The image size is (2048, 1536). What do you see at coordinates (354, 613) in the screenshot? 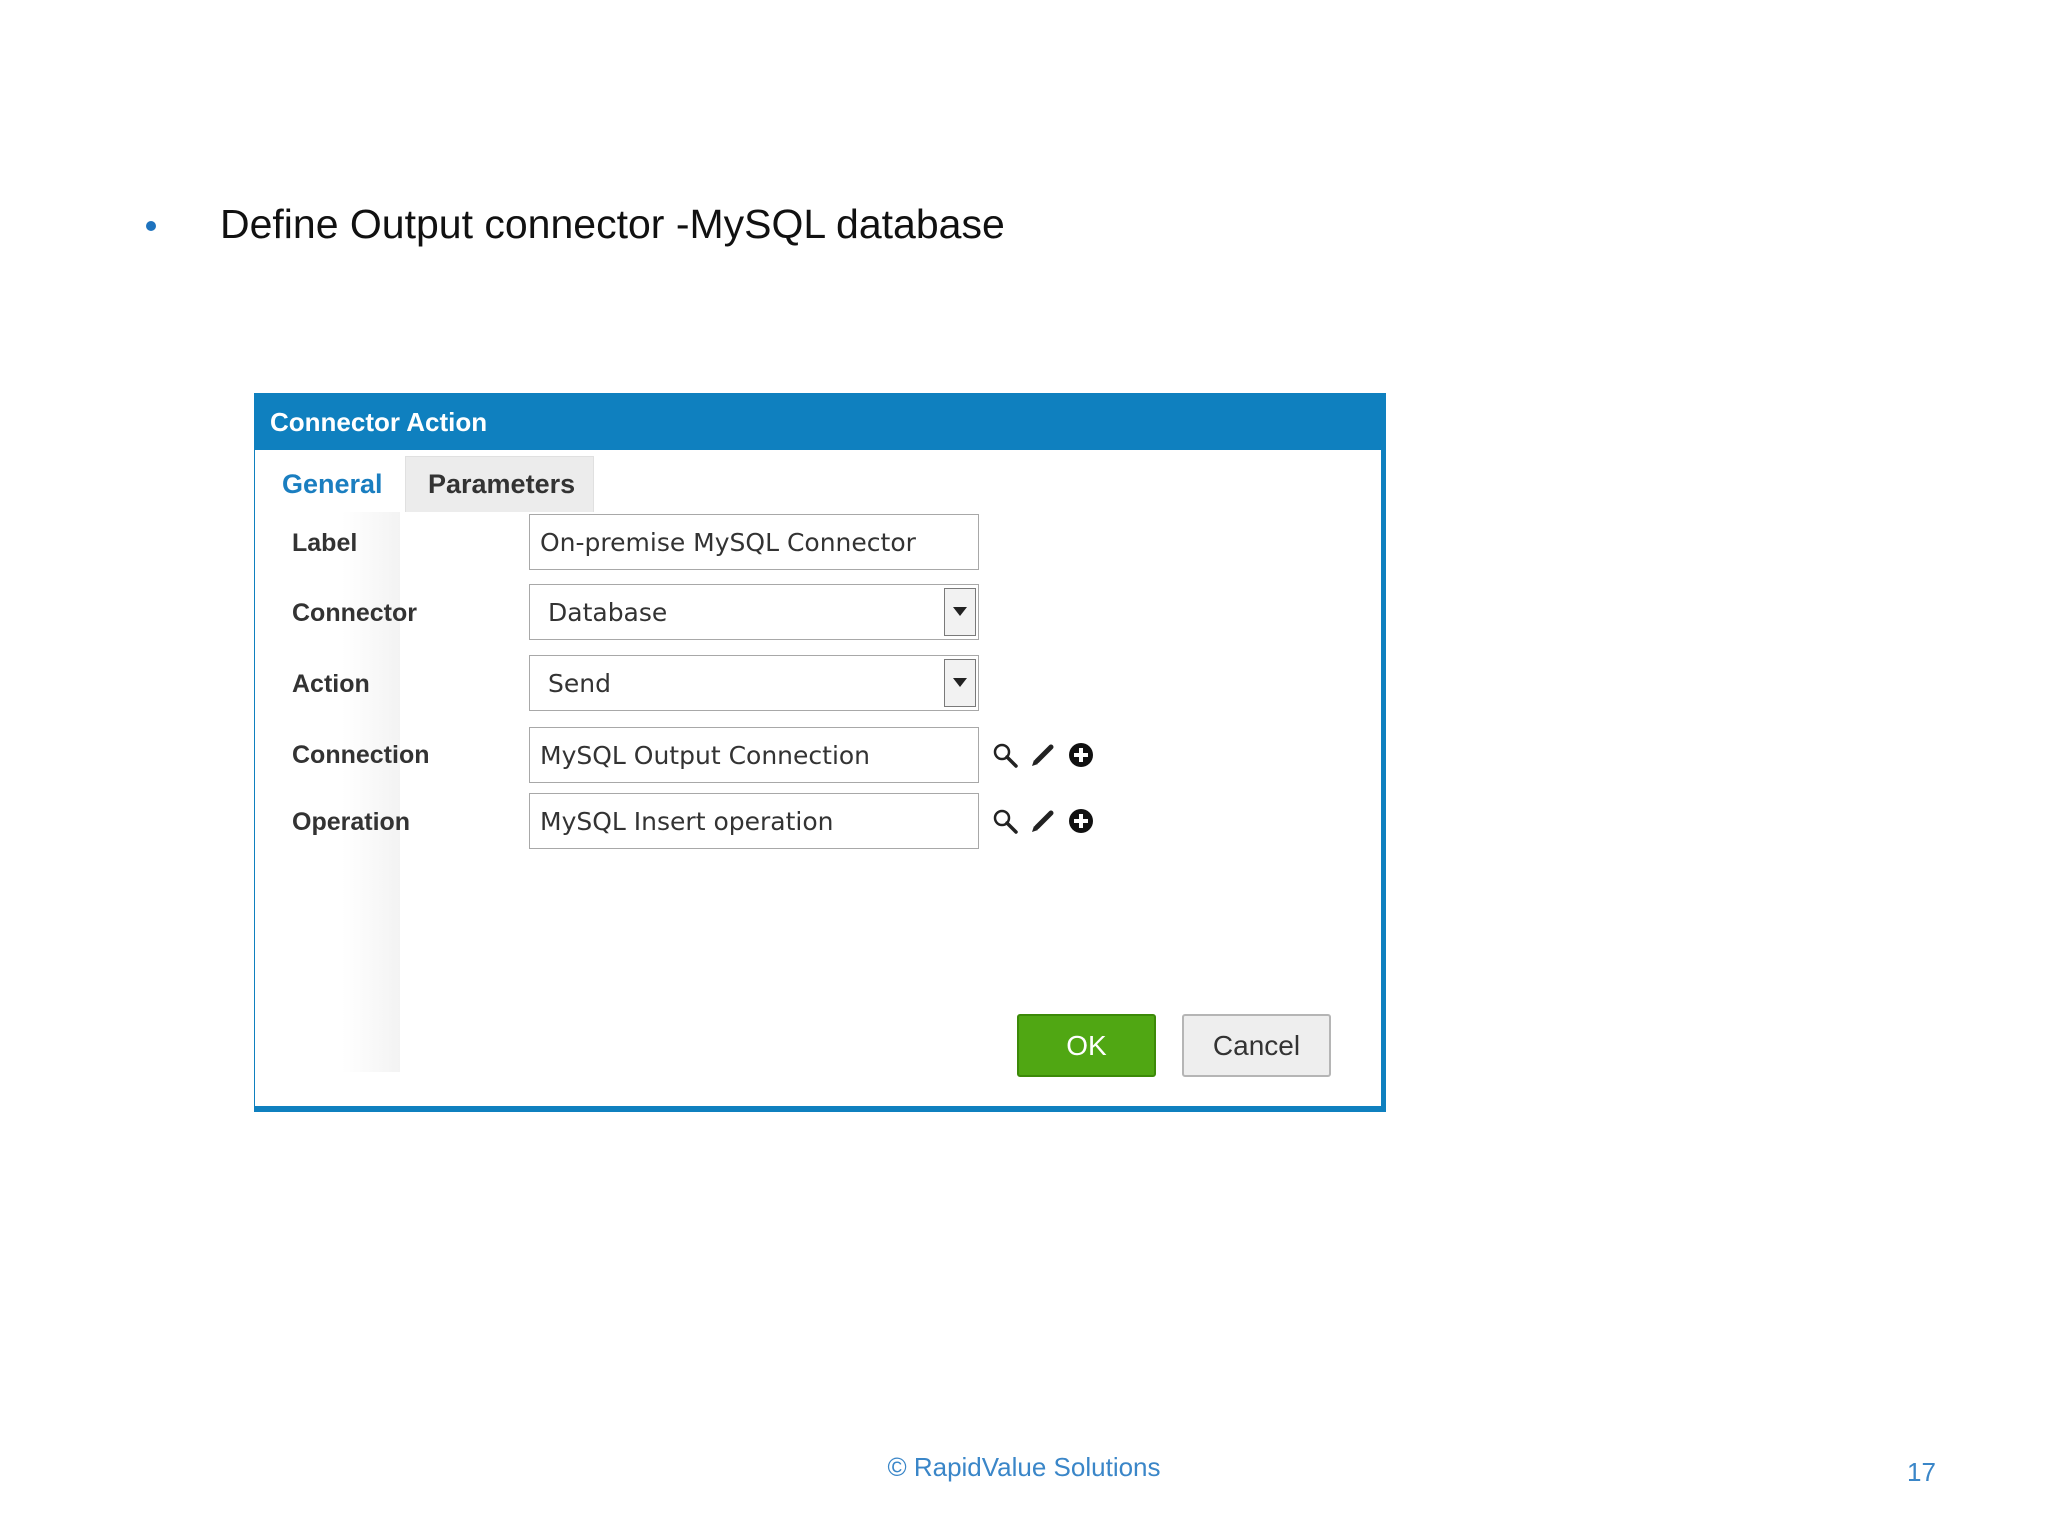
I see `connector-field-label: Connector` at bounding box center [354, 613].